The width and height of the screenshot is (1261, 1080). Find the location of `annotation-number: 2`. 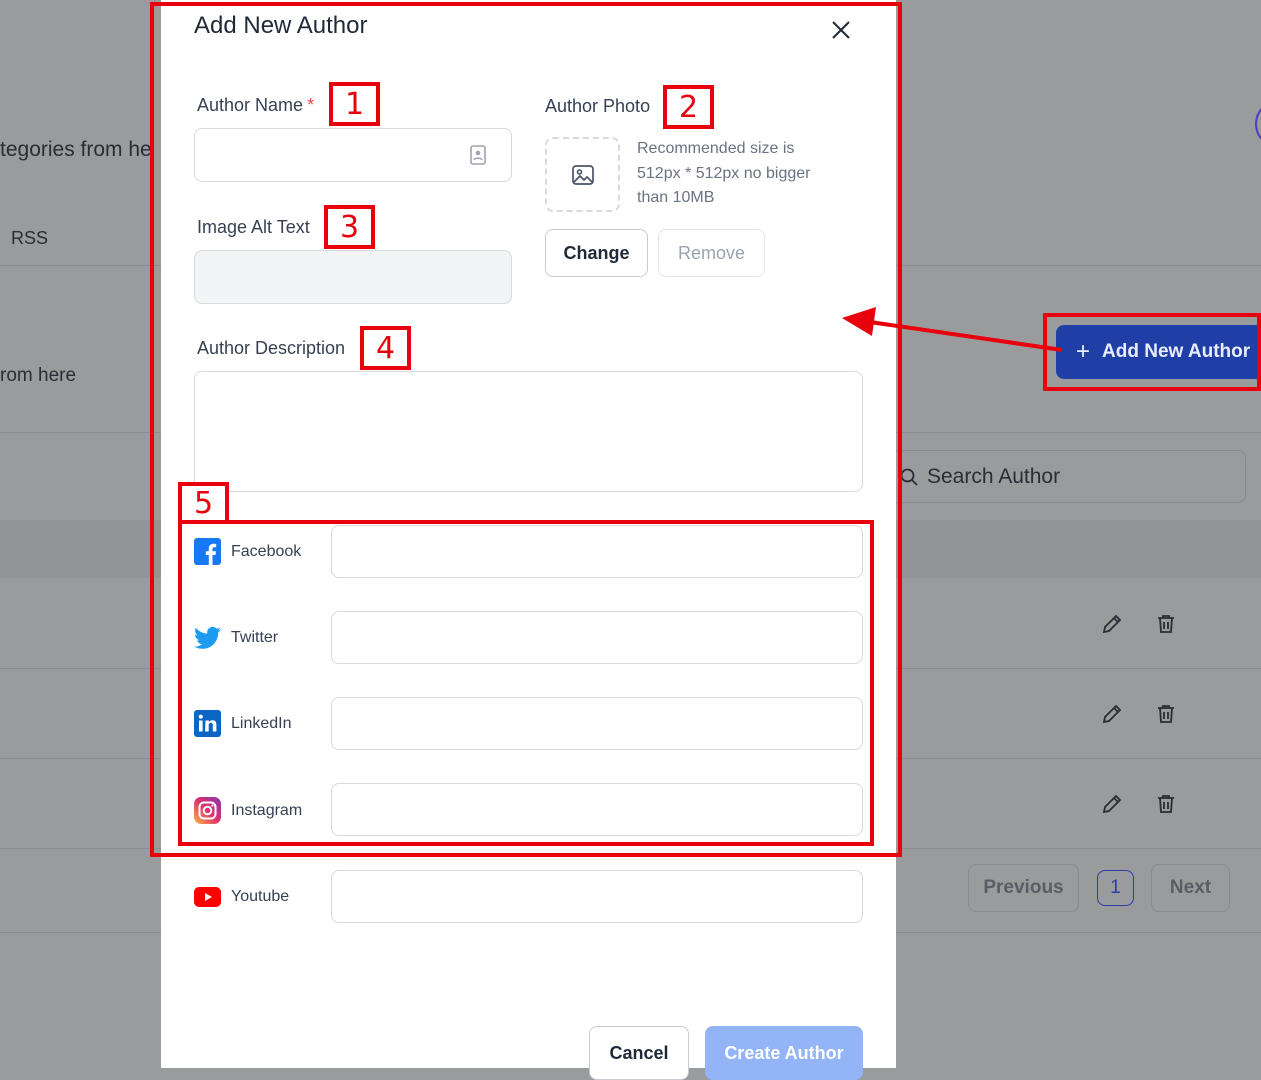

annotation-number: 2 is located at coordinates (688, 107).